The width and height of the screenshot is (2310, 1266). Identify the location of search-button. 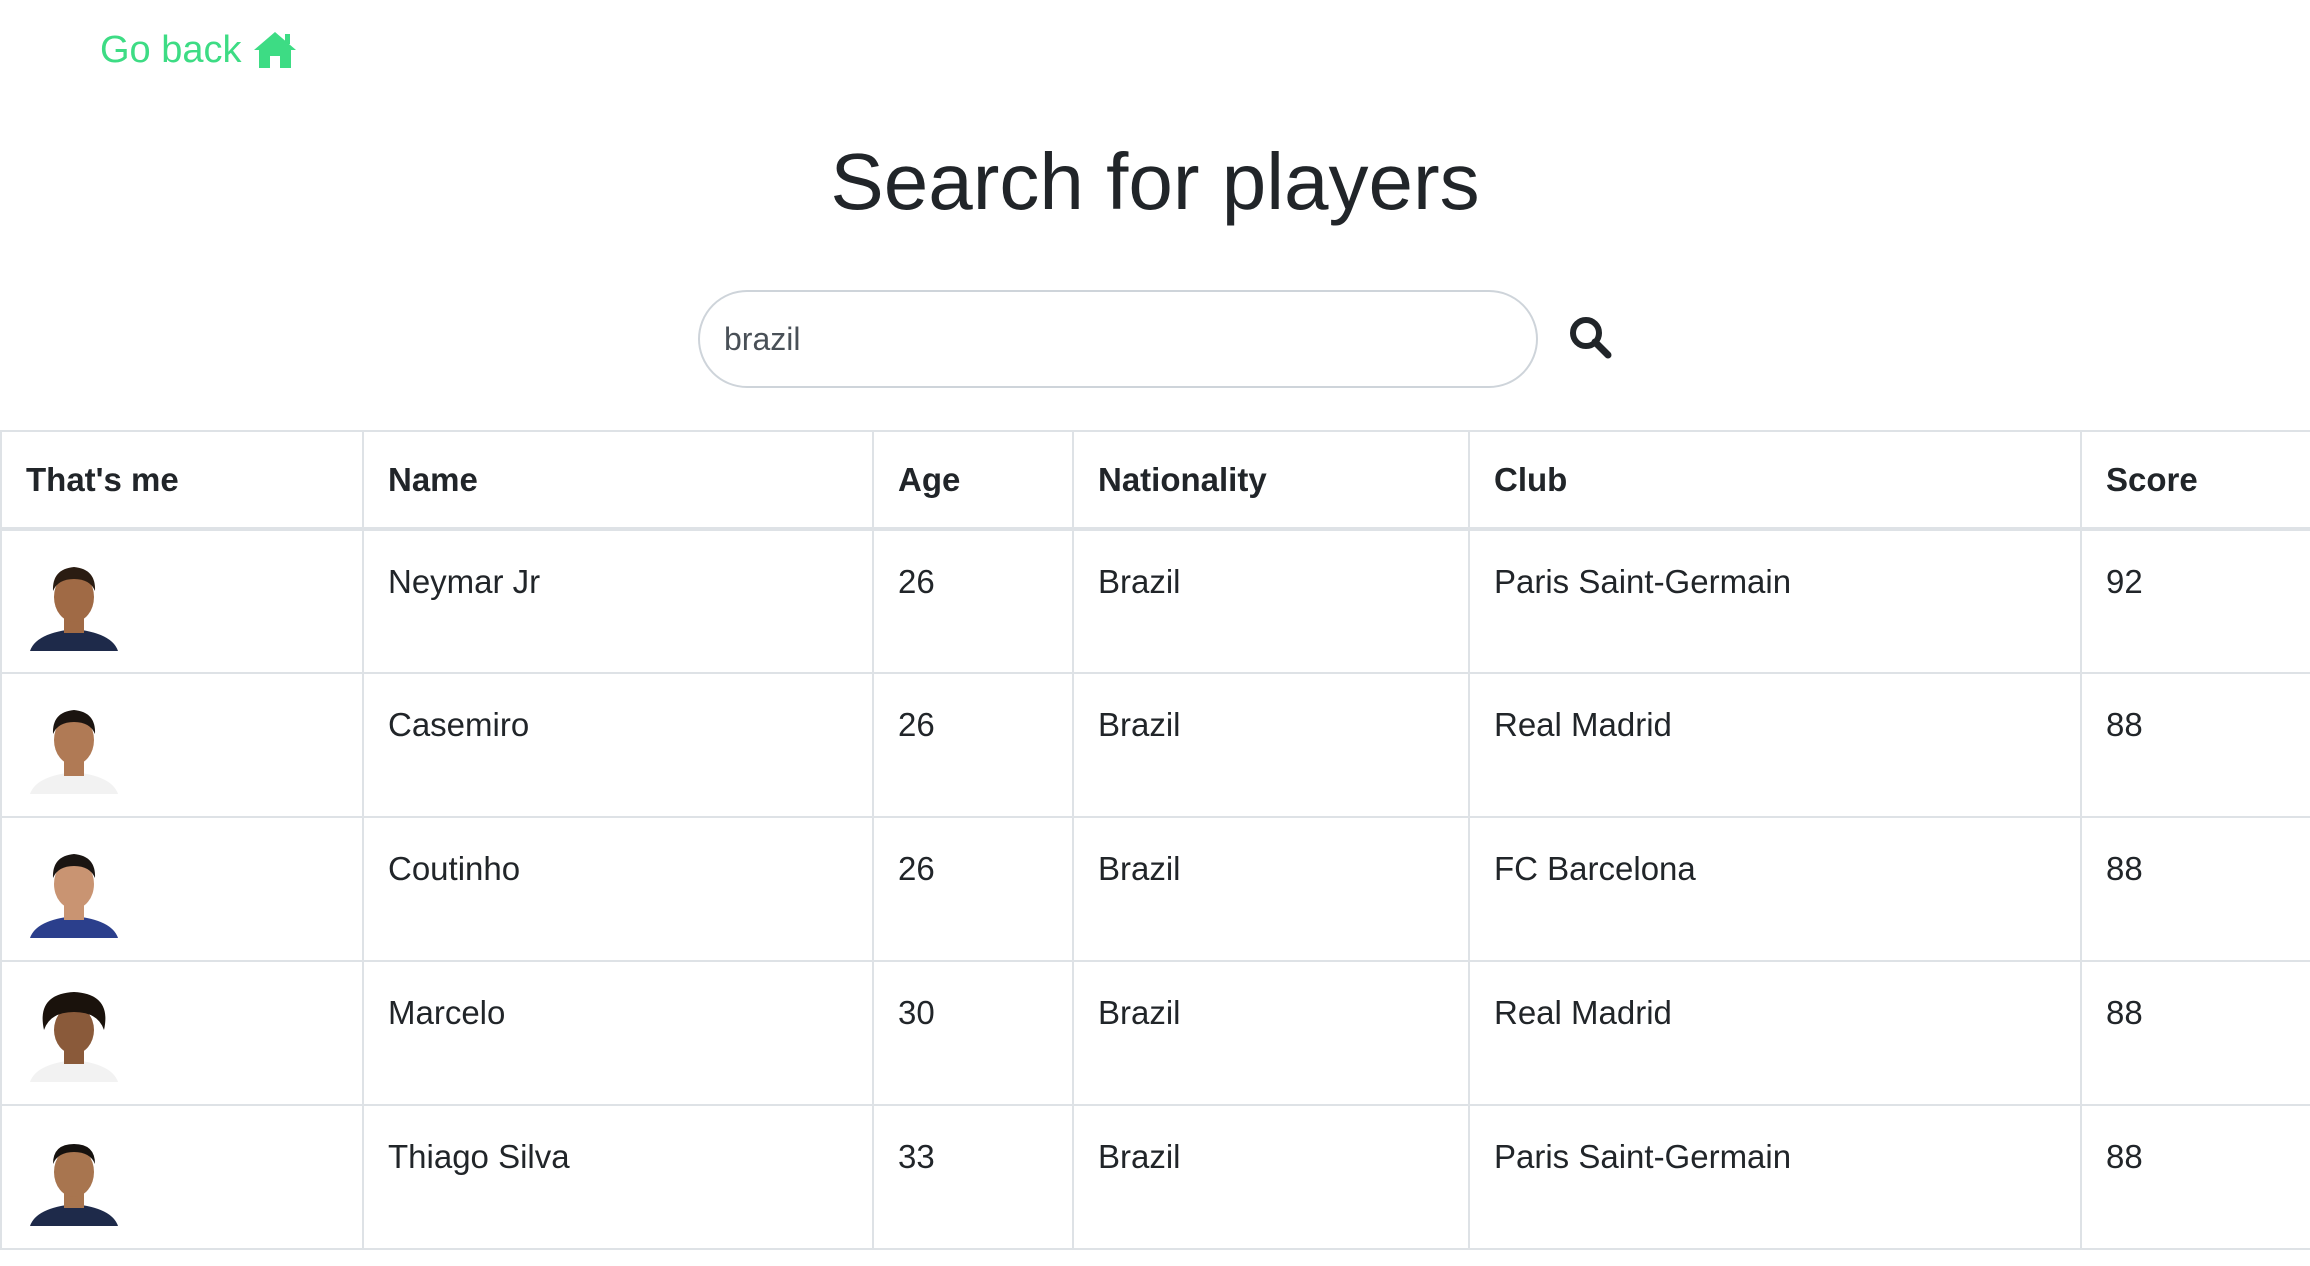
(1590, 338).